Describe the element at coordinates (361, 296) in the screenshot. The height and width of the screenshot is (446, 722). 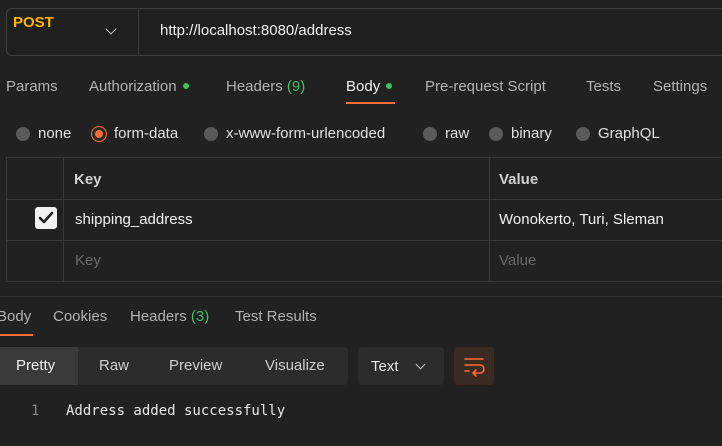
I see `panel-divider` at that location.